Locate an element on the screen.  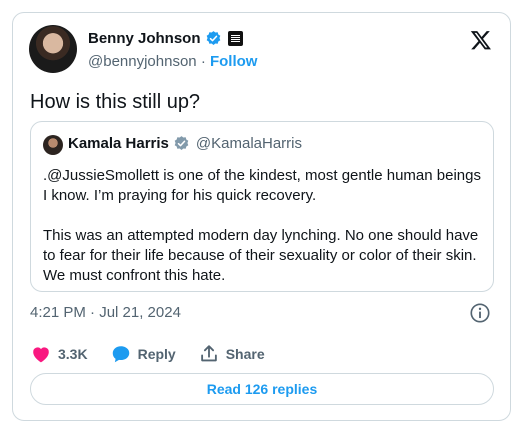
x-logo-icon is located at coordinates (481, 40).